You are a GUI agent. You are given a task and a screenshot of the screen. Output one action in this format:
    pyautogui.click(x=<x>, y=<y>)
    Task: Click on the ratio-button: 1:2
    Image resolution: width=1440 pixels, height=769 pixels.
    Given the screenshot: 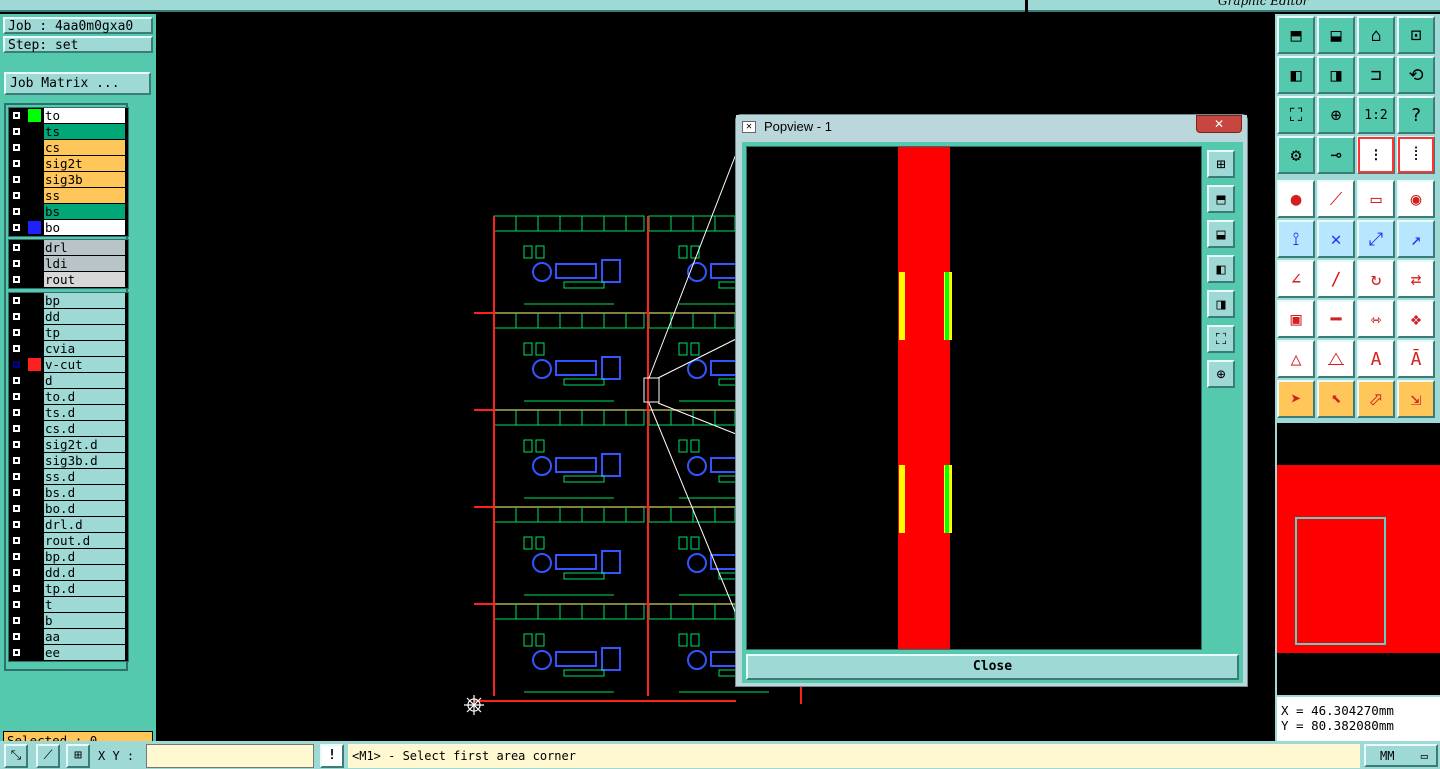 What is the action you would take?
    pyautogui.click(x=1376, y=115)
    